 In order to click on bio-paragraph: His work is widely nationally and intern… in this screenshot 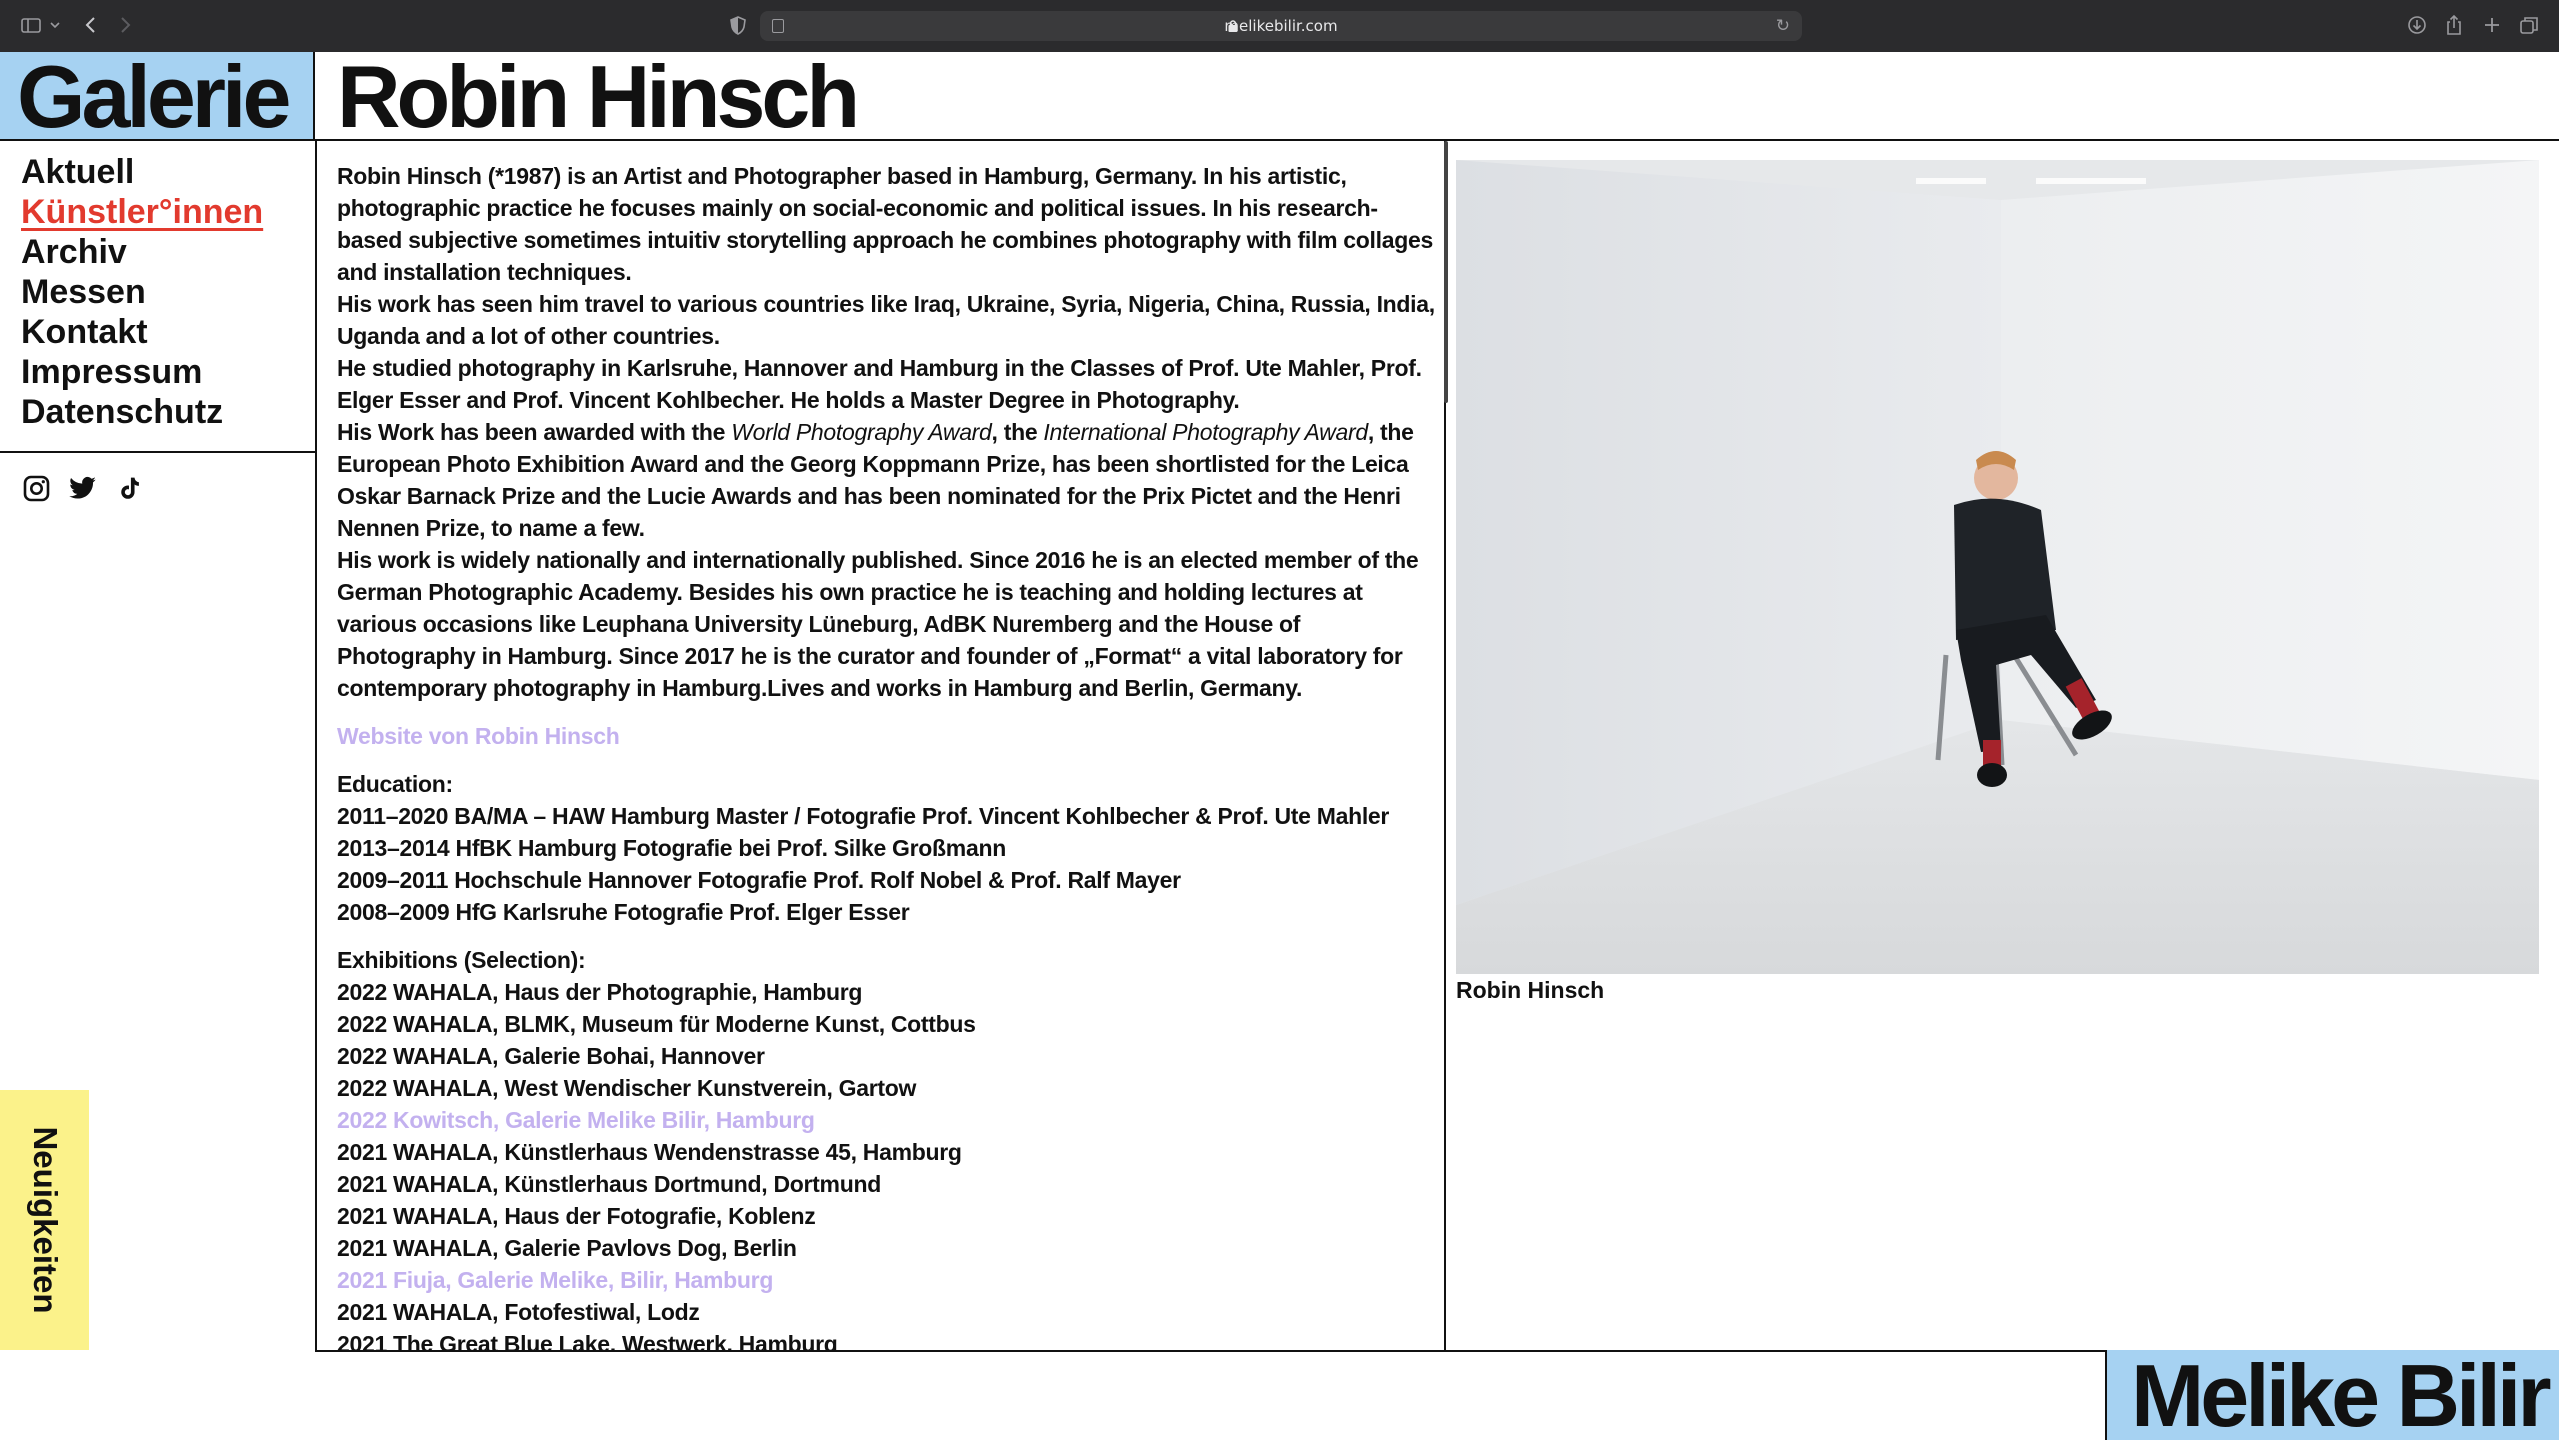, I will do `click(878, 624)`.